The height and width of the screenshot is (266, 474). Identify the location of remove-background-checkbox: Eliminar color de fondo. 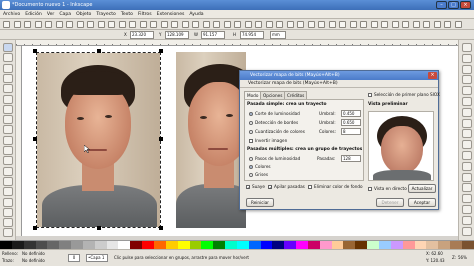
(335, 186).